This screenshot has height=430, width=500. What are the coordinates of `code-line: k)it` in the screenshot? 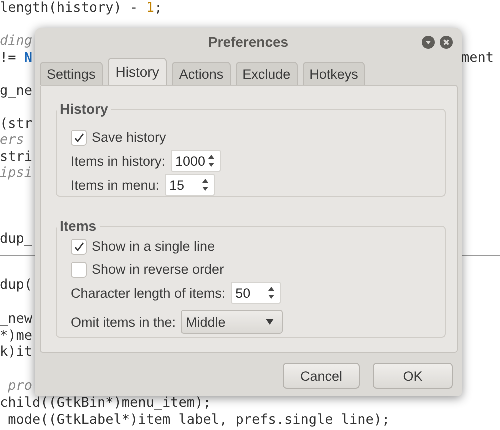 It's located at (16, 353).